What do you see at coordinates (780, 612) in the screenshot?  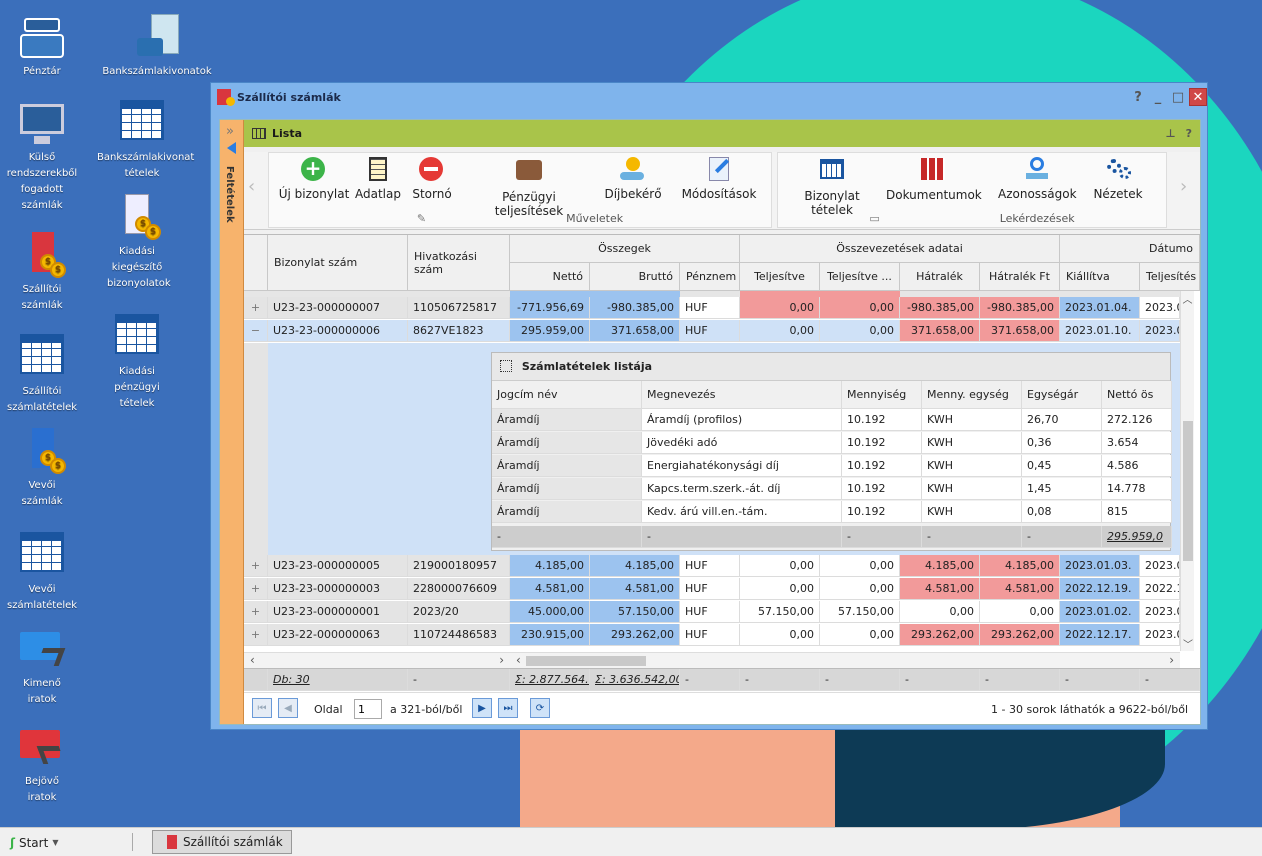 I see `grid-cell-telj: 57.150,00` at bounding box center [780, 612].